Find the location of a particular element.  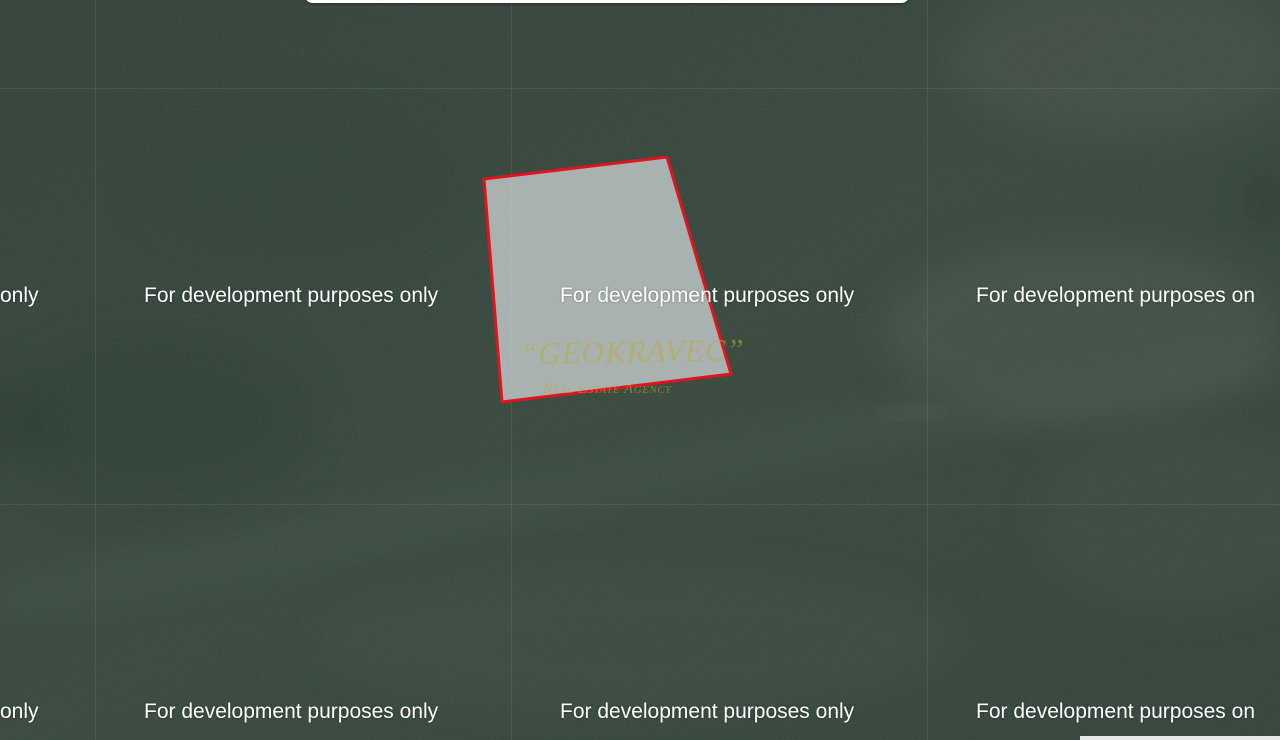

watermark-subtitle: Real Estate Agency is located at coordinates (607, 389).